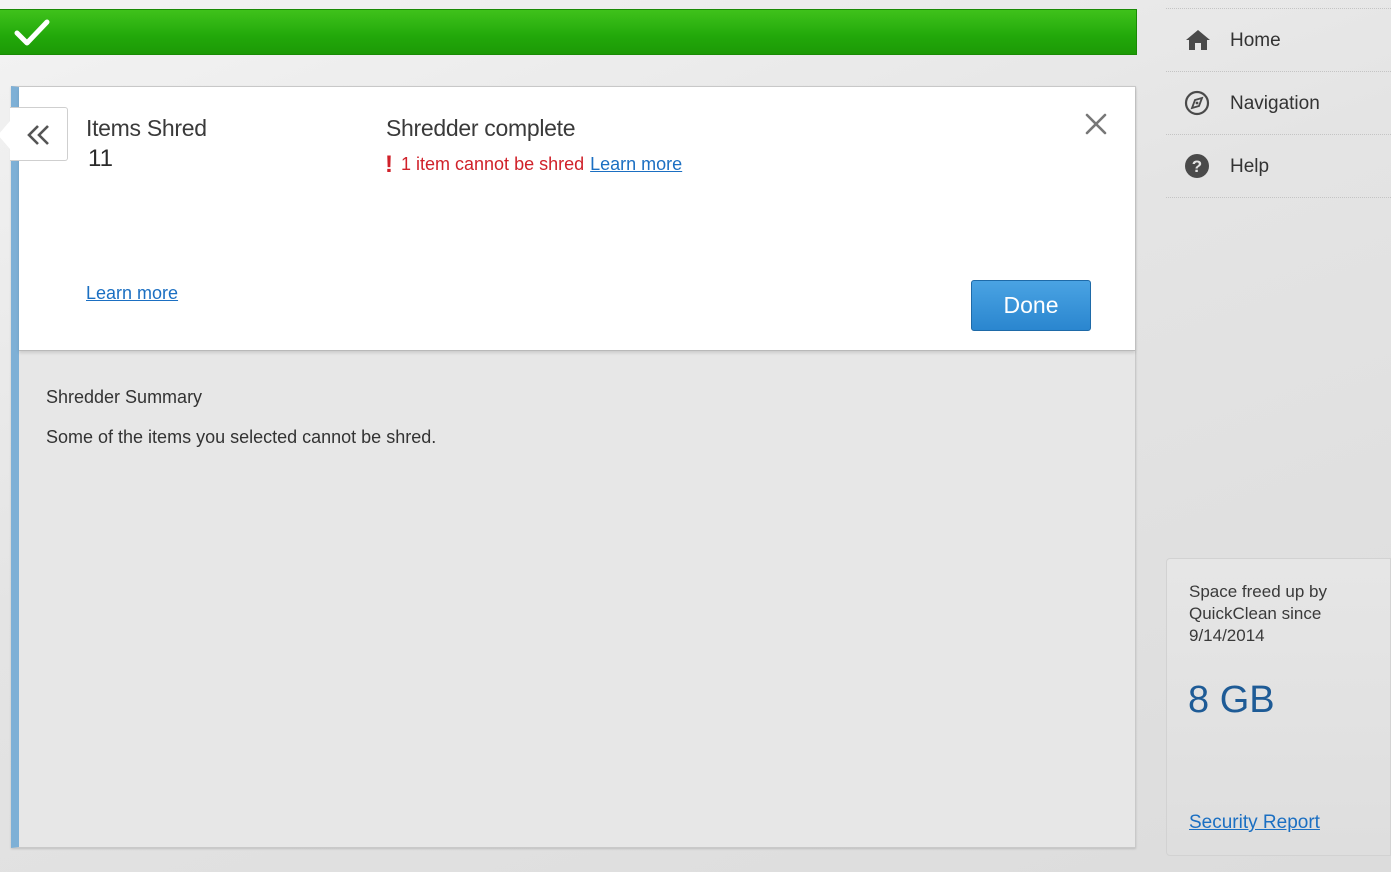  What do you see at coordinates (481, 128) in the screenshot?
I see `shredder-complete-title: Shredder complete` at bounding box center [481, 128].